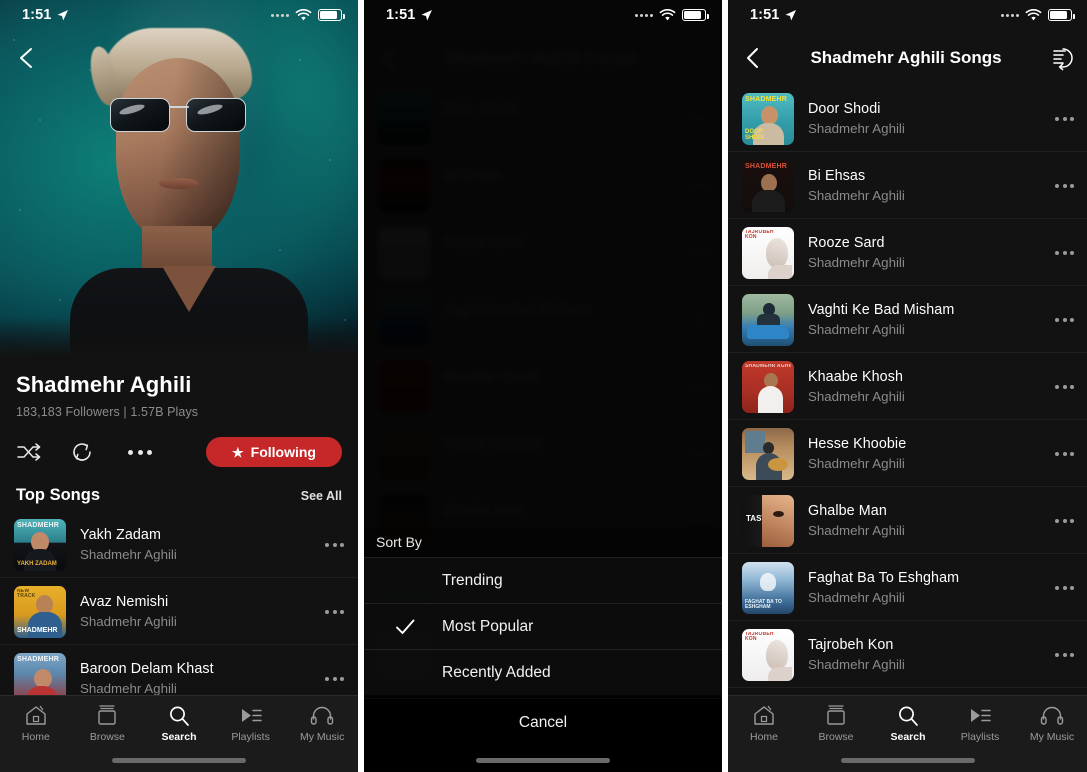  What do you see at coordinates (856, 377) in the screenshot?
I see `song-title: Khaabe Khosh` at bounding box center [856, 377].